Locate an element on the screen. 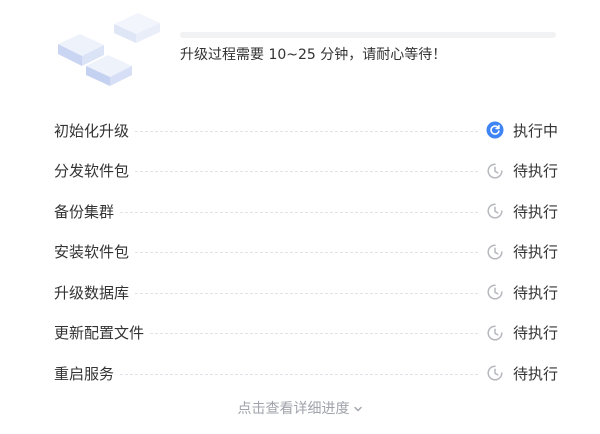  step-label: 安装软件包 is located at coordinates (92, 252).